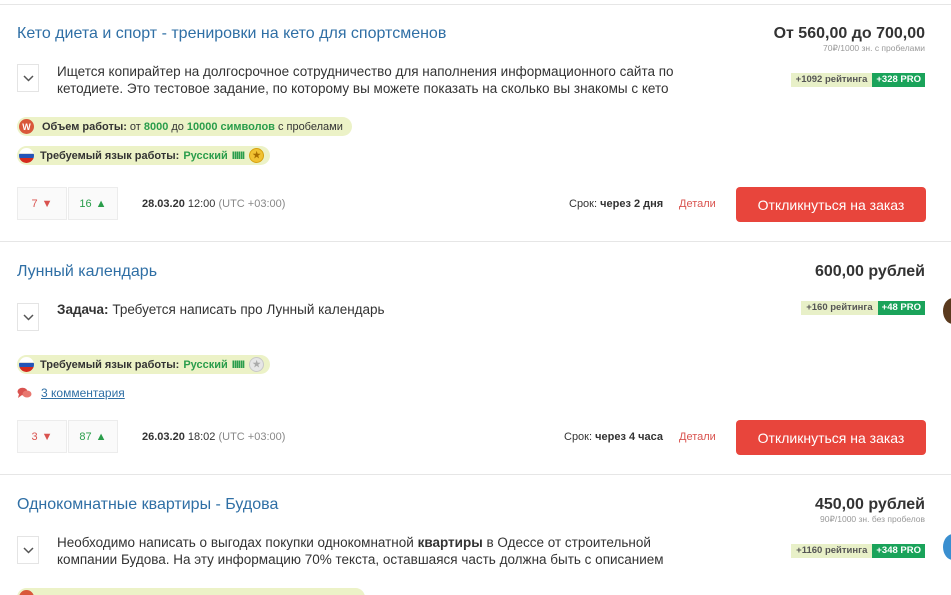 The image size is (951, 595). I want to click on deadline: Срок: через 4 часа, so click(613, 437).